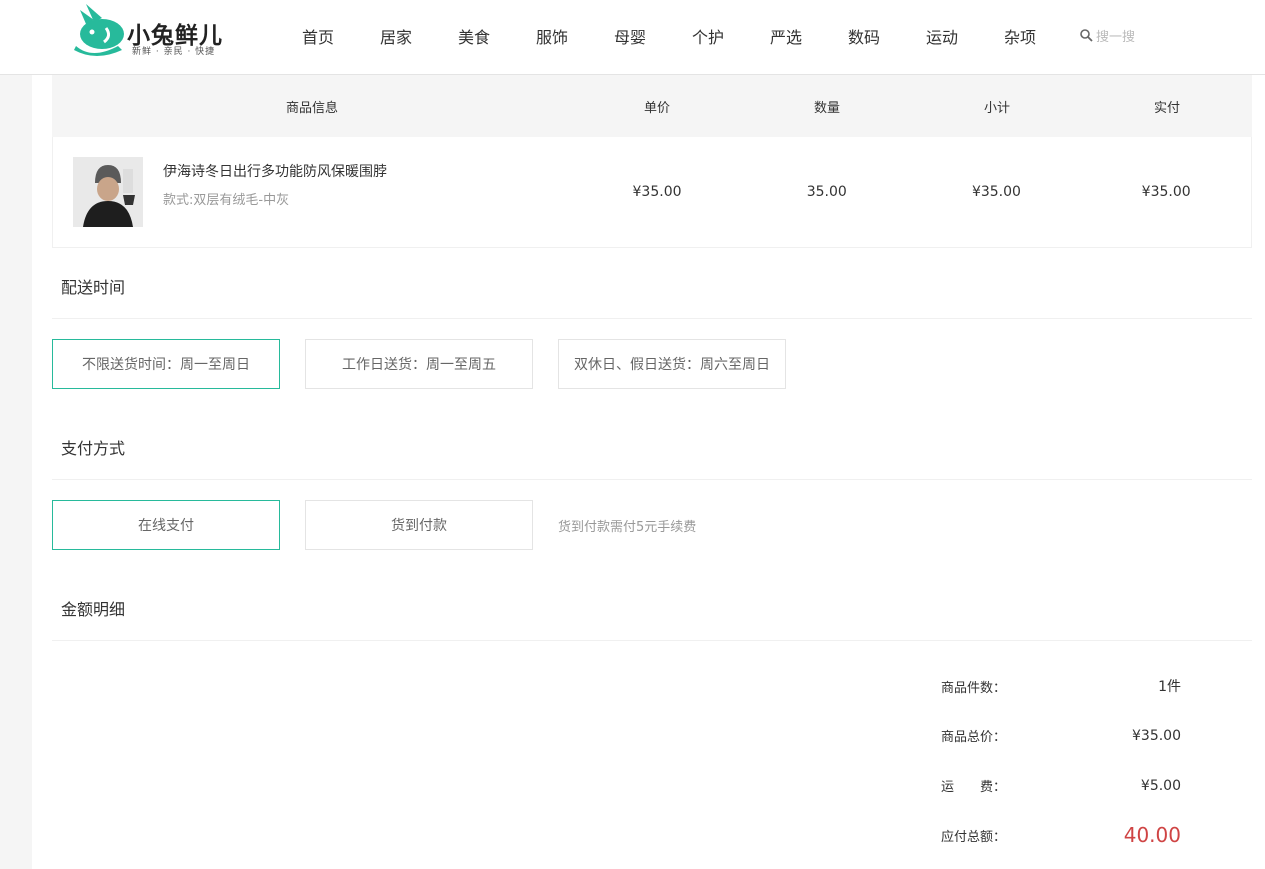 The height and width of the screenshot is (869, 1265). What do you see at coordinates (996, 192) in the screenshot?
I see `subtotal: ¥35.00` at bounding box center [996, 192].